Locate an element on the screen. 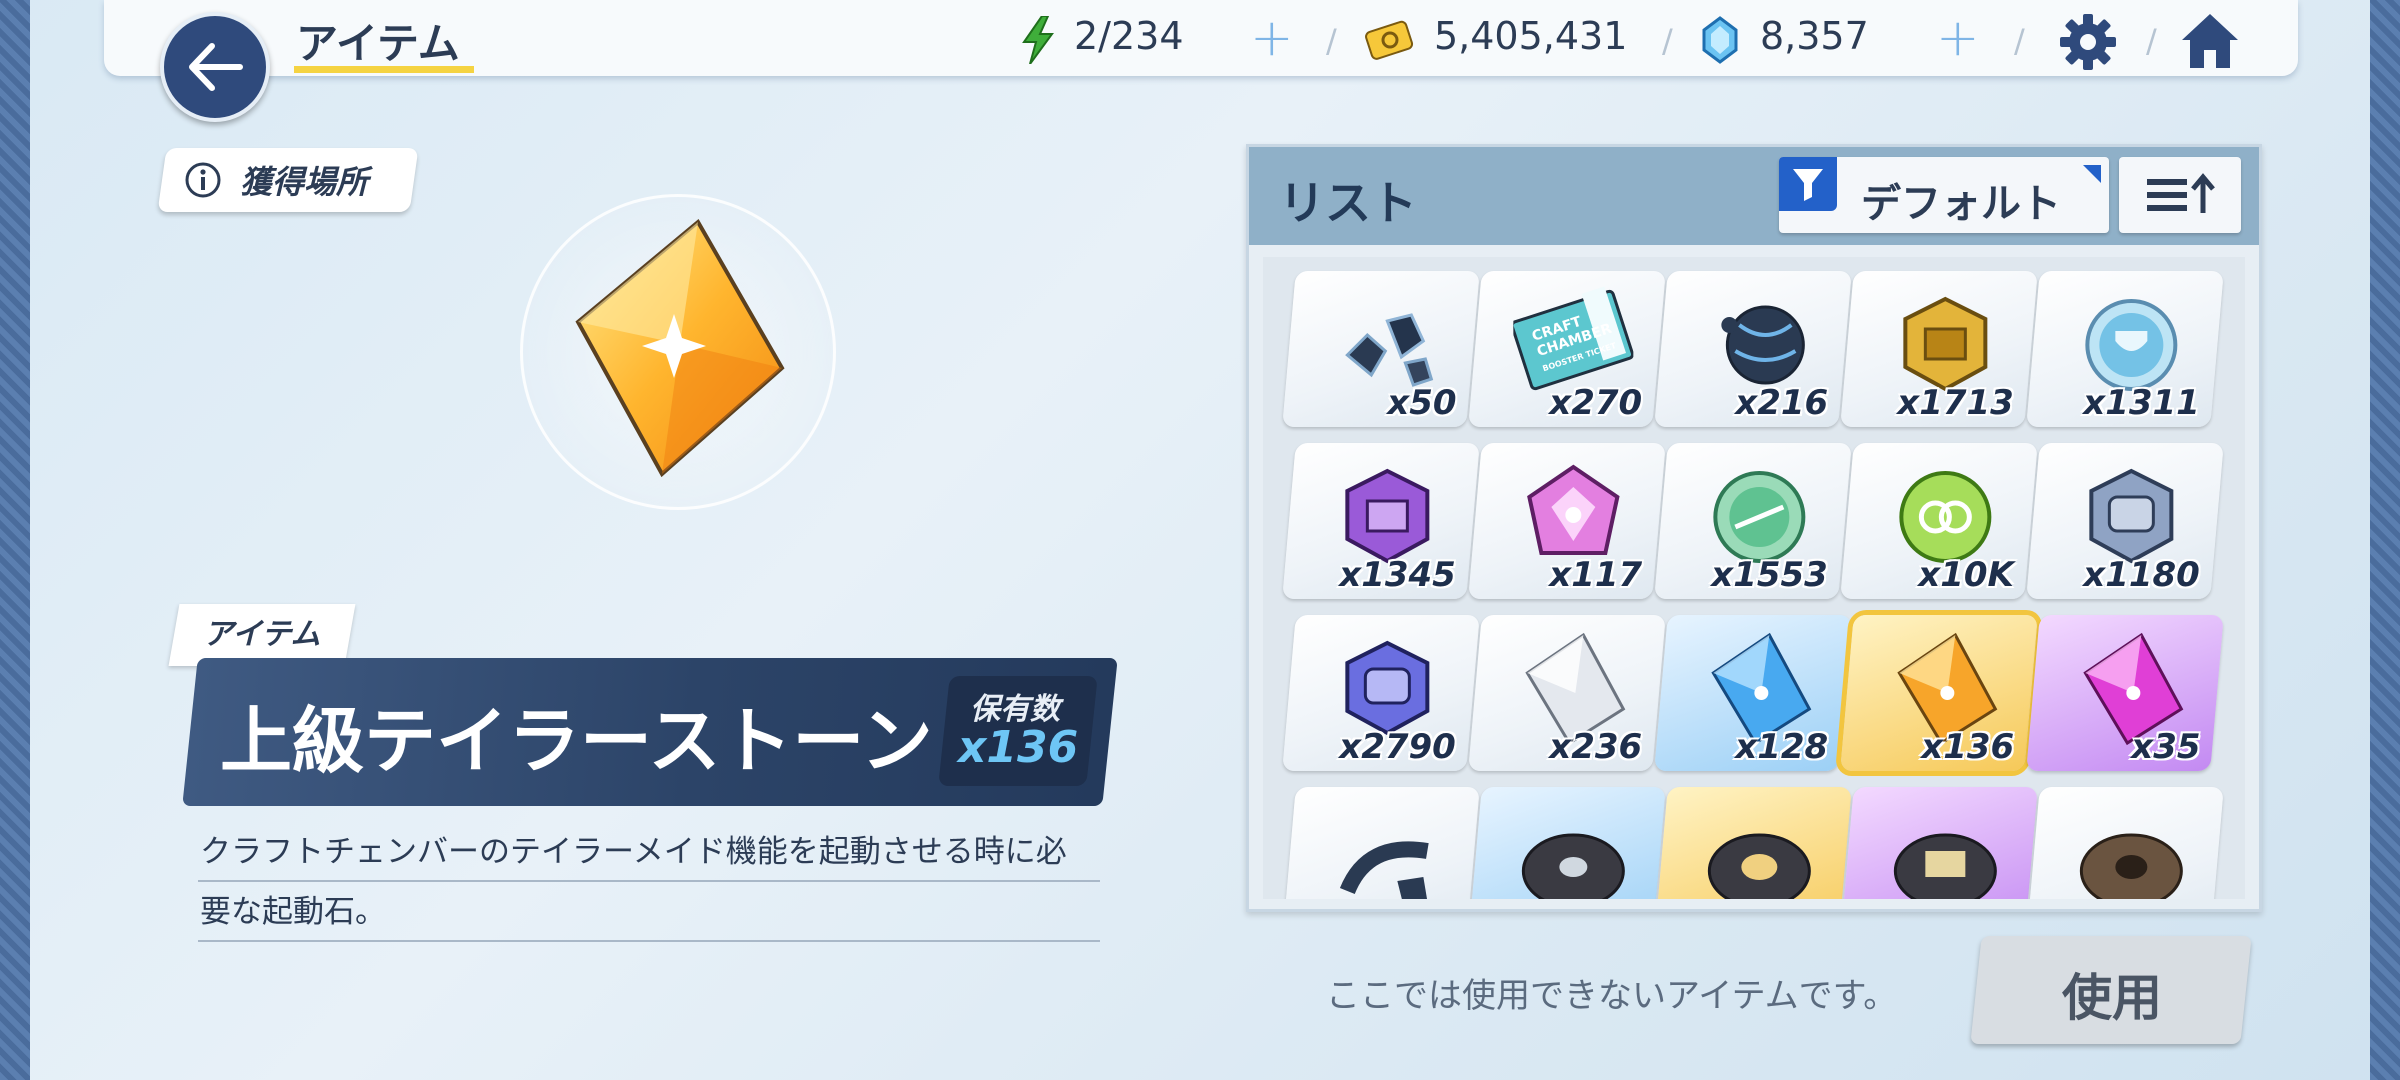  sort-label: デフォルト is located at coordinates (1961, 204).